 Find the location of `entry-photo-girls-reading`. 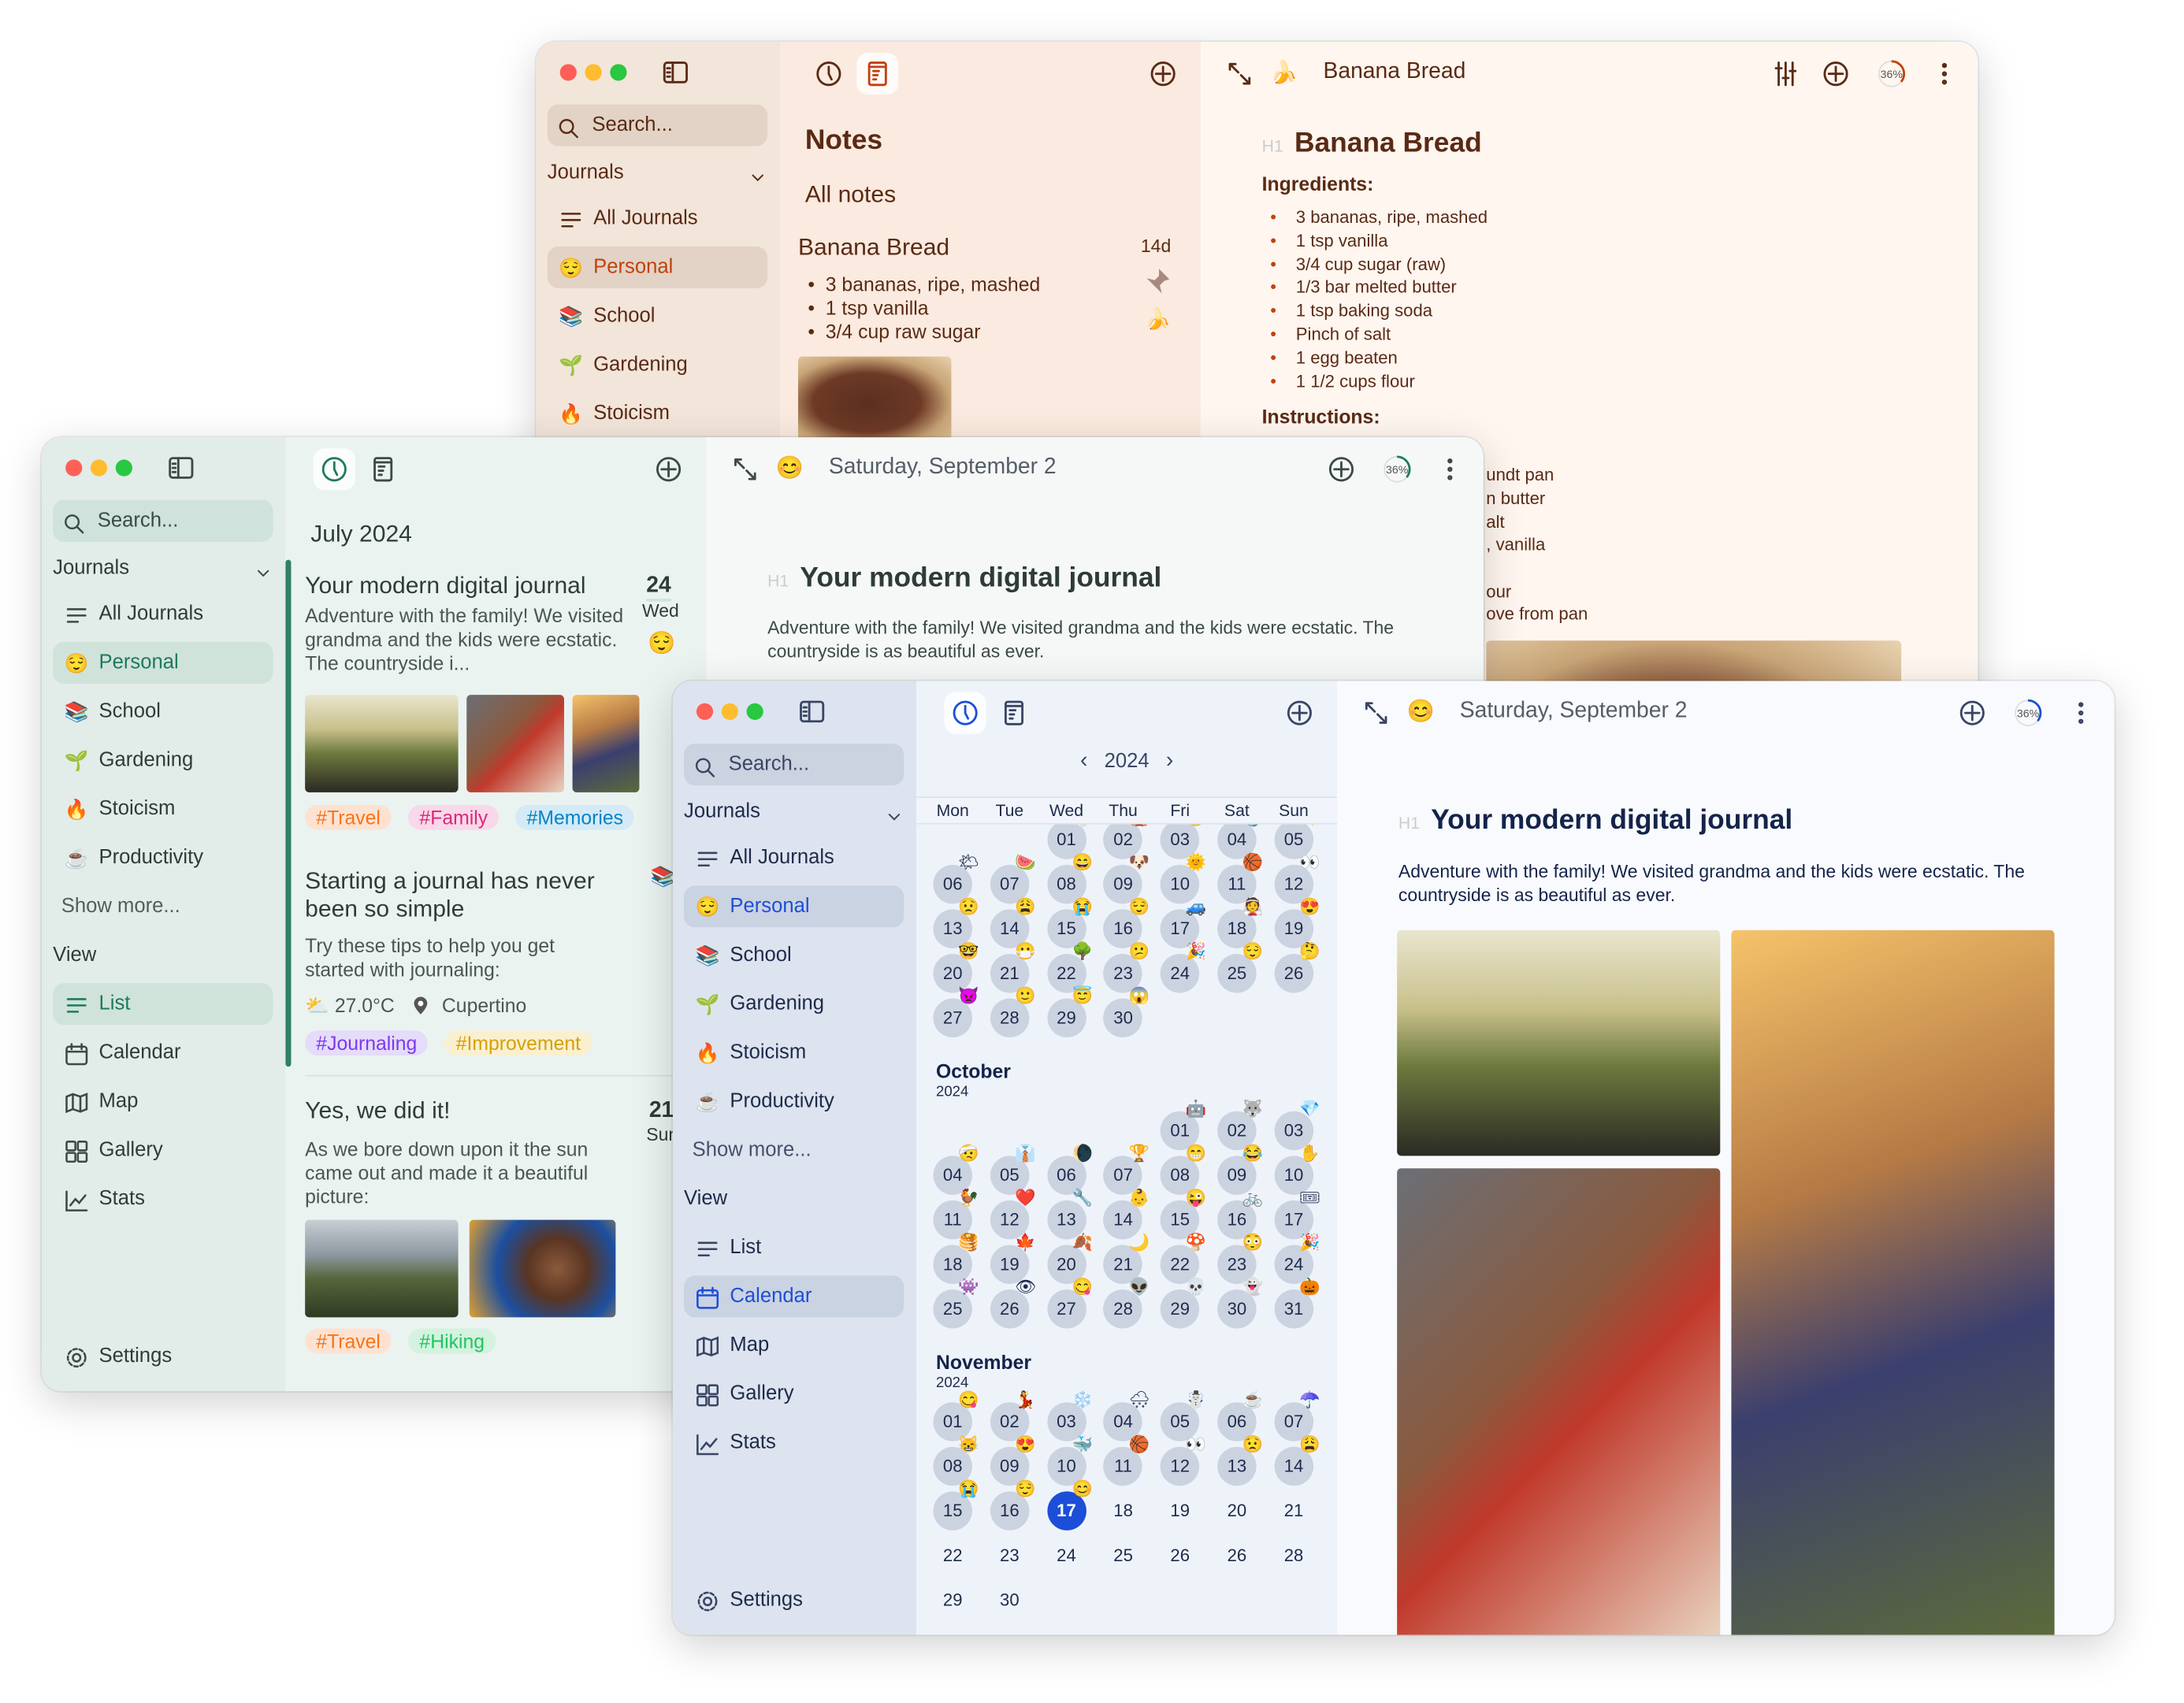

entry-photo-girls-reading is located at coordinates (606, 743).